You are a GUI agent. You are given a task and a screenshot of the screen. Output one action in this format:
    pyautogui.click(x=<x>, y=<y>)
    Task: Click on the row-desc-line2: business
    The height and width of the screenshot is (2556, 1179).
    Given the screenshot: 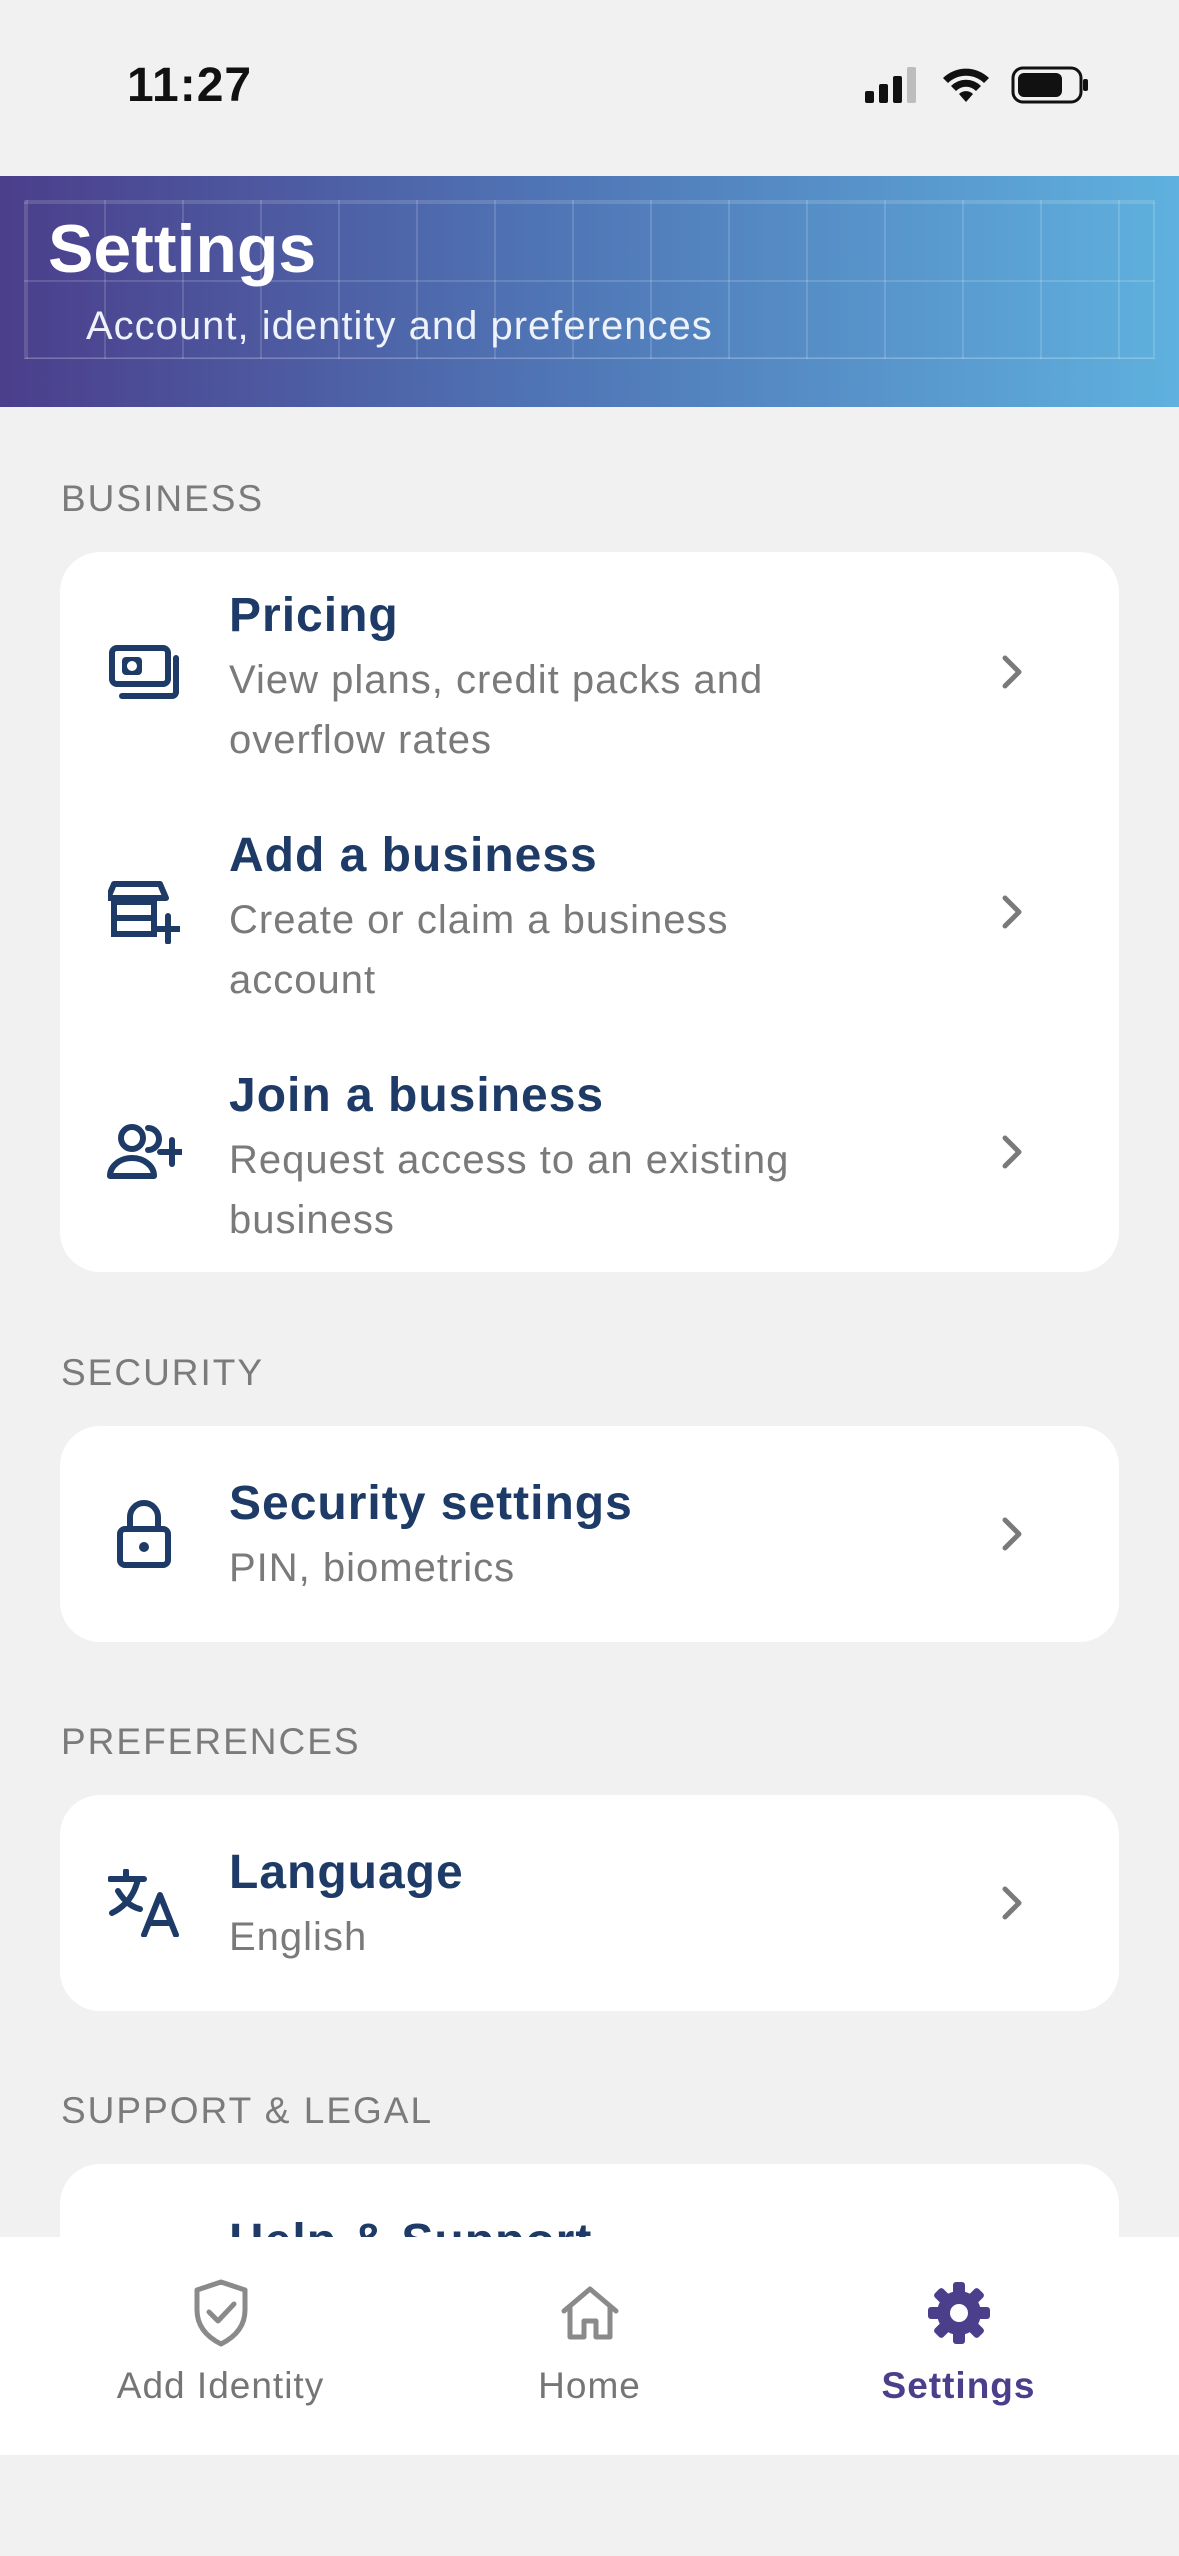 What is the action you would take?
    pyautogui.click(x=312, y=1220)
    